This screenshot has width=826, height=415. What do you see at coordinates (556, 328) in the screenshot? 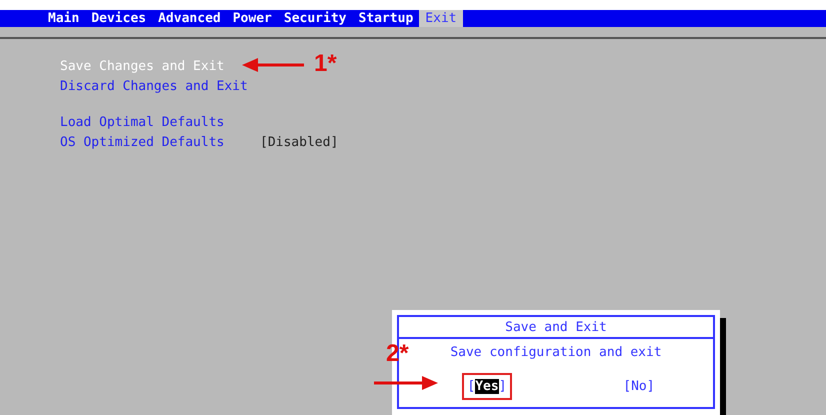
I see `dialog-title: Save and Exit` at bounding box center [556, 328].